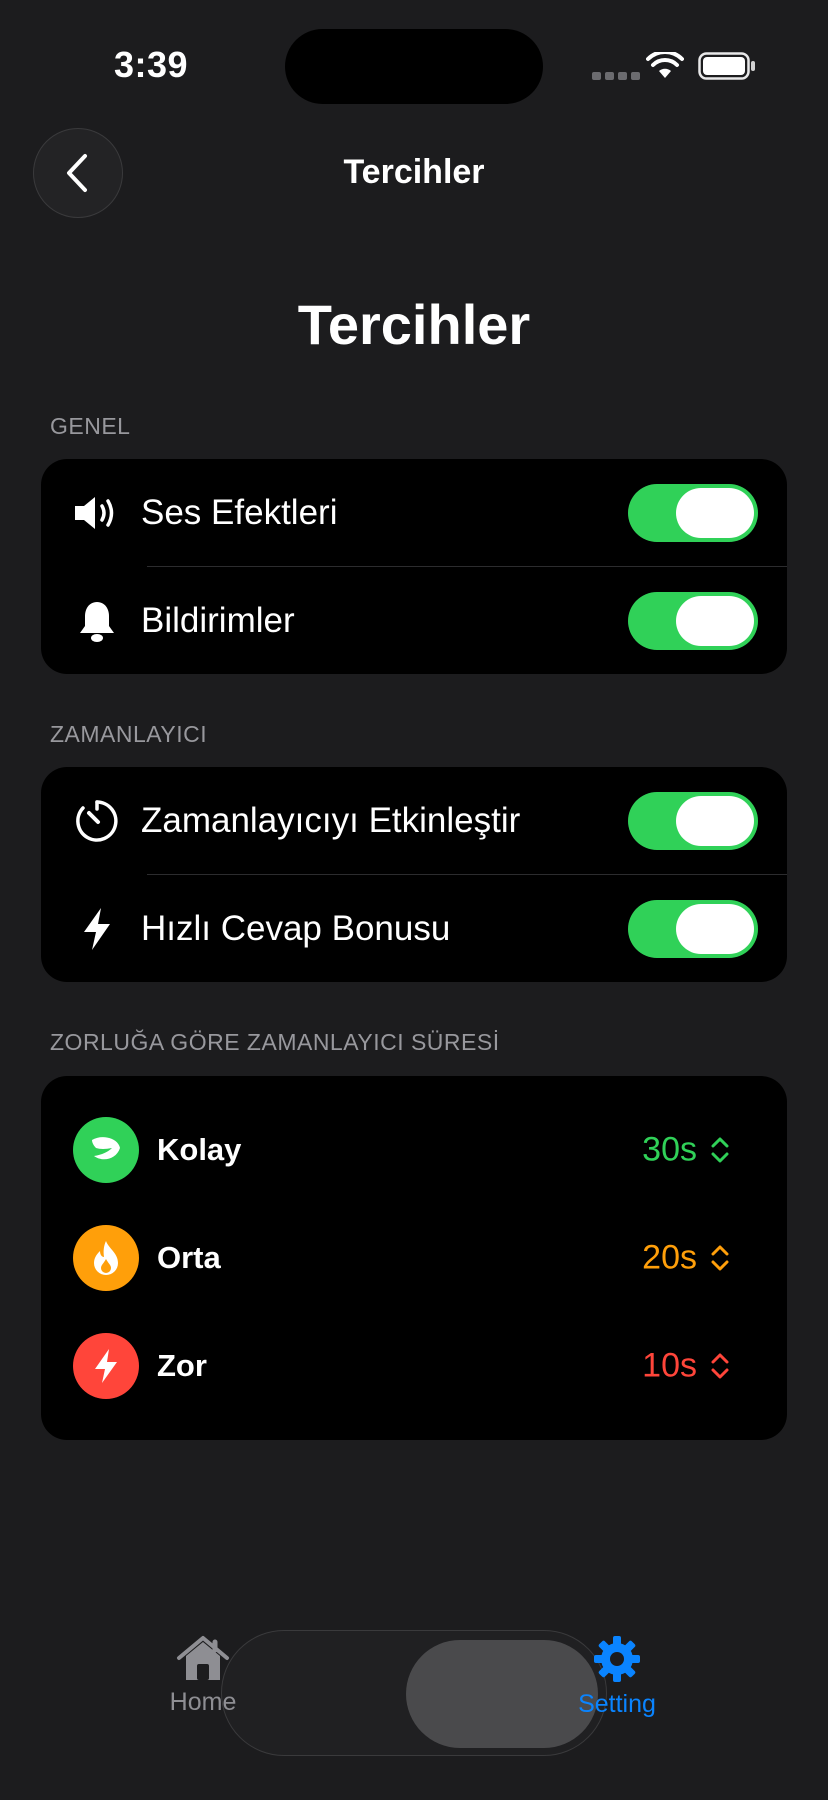 The height and width of the screenshot is (1800, 828). What do you see at coordinates (616, 76) in the screenshot?
I see `cellular-signal-icon` at bounding box center [616, 76].